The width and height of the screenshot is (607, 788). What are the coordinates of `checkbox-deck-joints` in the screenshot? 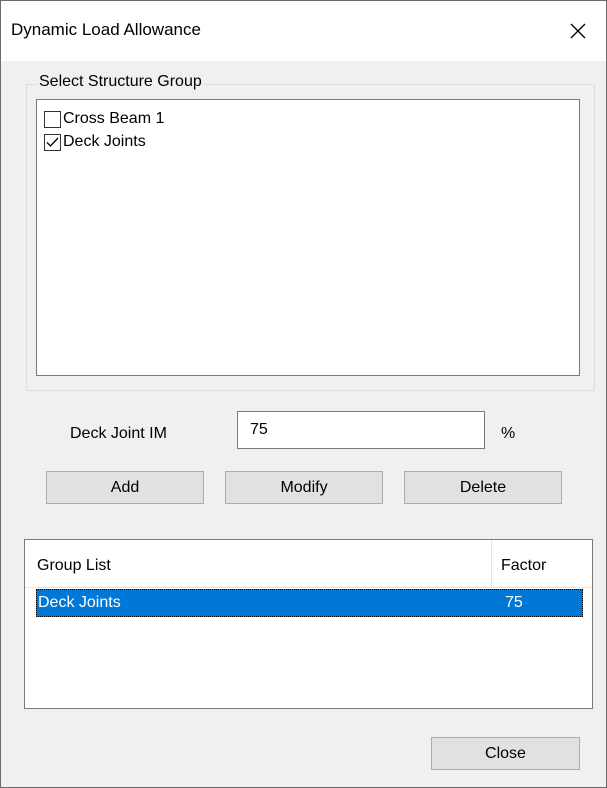 It's located at (52, 142).